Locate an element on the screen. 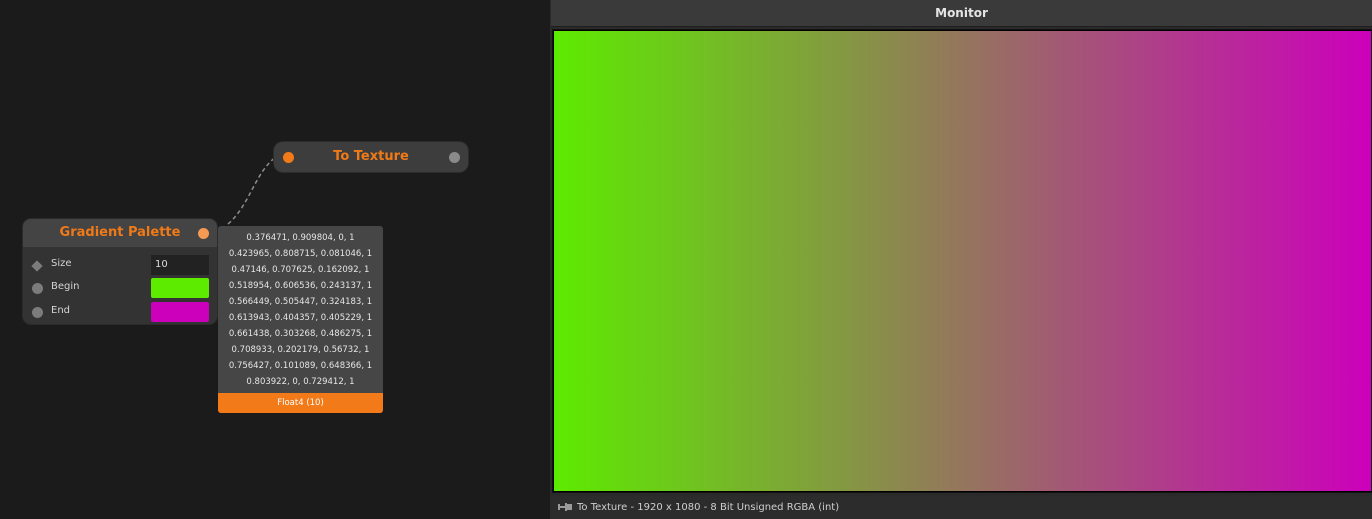 The image size is (1372, 519). param-label: Begin is located at coordinates (65, 286).